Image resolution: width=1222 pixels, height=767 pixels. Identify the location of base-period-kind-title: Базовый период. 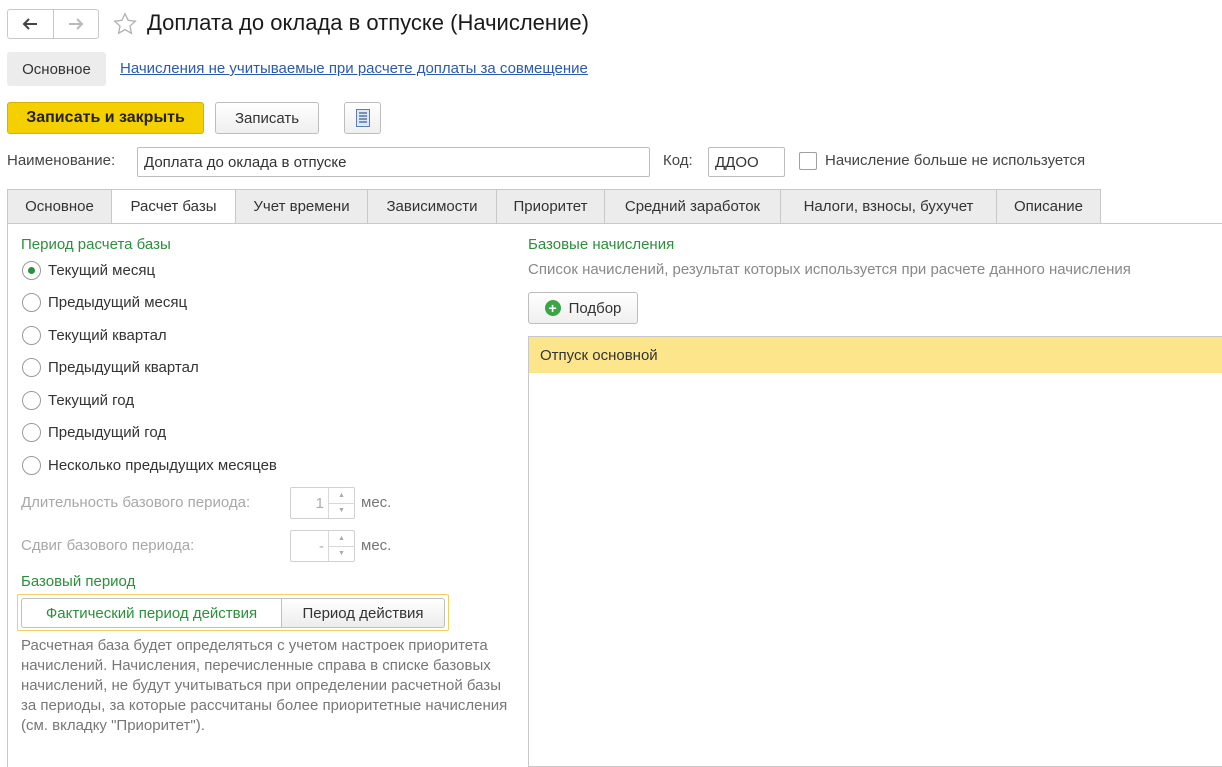
(78, 581).